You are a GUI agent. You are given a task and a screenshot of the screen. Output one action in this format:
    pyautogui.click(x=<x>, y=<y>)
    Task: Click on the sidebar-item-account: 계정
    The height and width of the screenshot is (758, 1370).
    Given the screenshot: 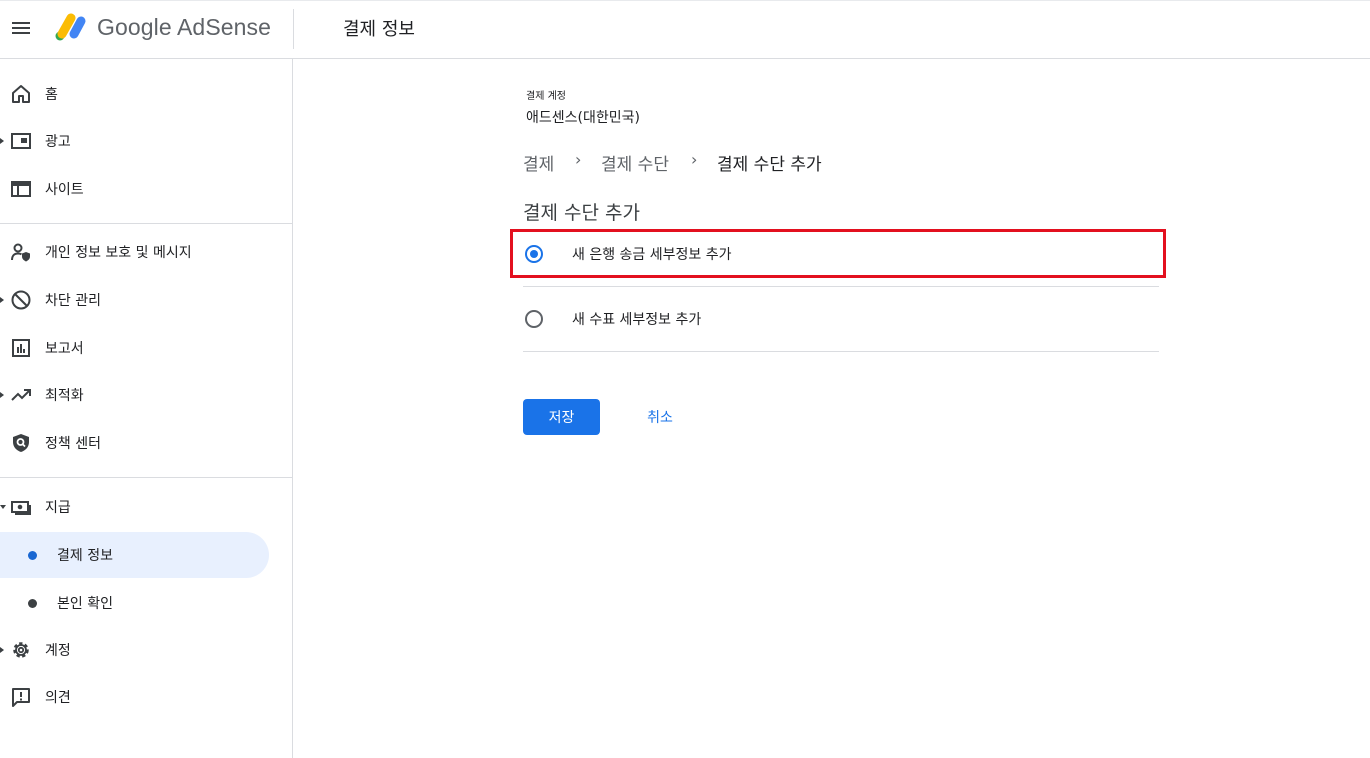 What is the action you would take?
    pyautogui.click(x=140, y=650)
    